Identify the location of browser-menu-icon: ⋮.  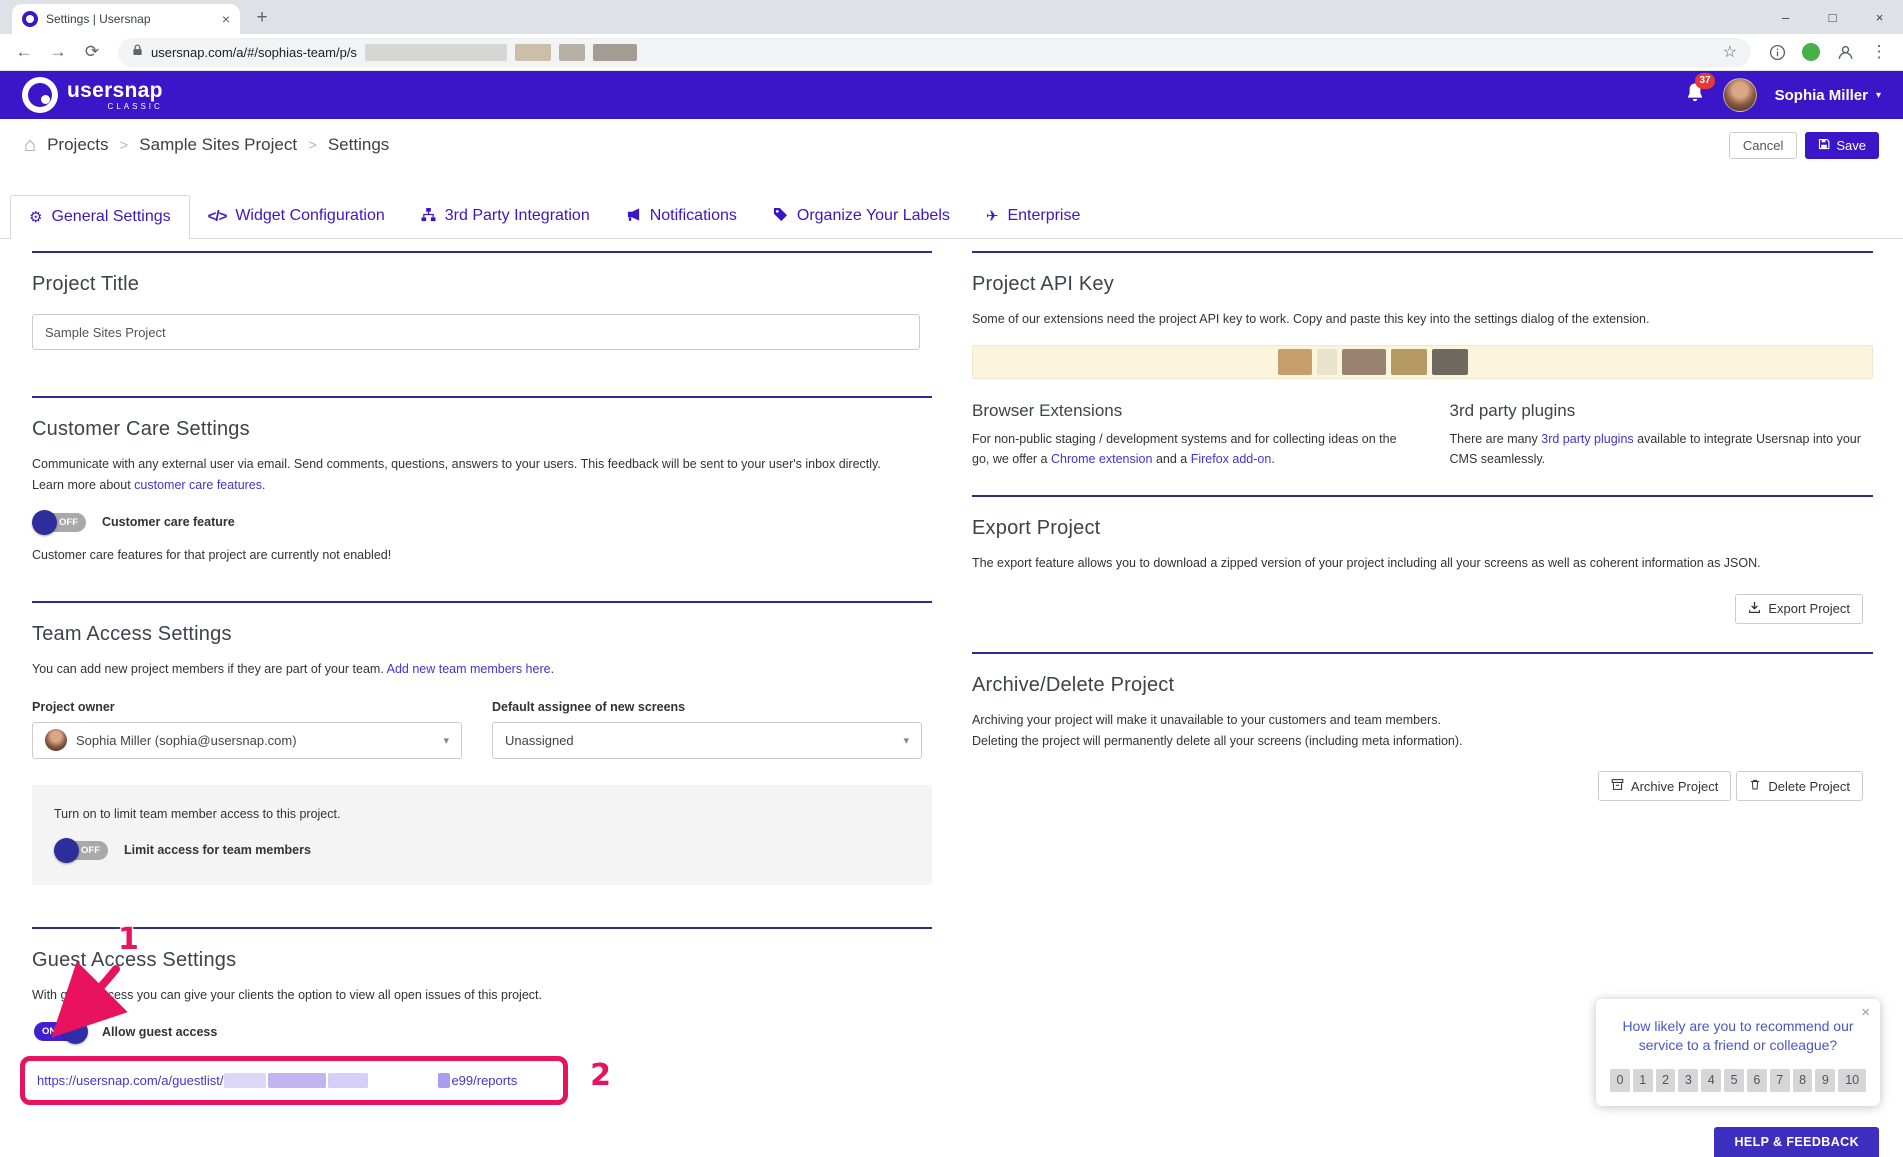
(1879, 52).